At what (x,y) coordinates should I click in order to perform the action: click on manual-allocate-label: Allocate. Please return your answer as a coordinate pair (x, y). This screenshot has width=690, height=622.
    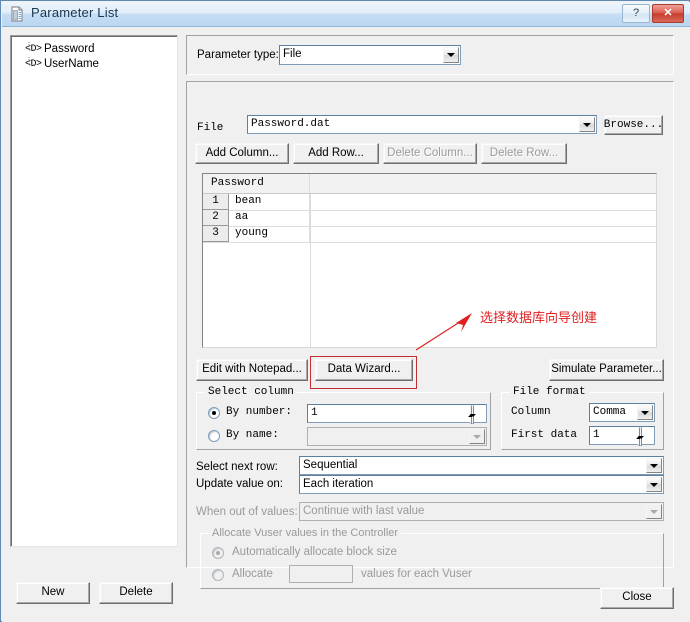
    Looking at the image, I should click on (252, 574).